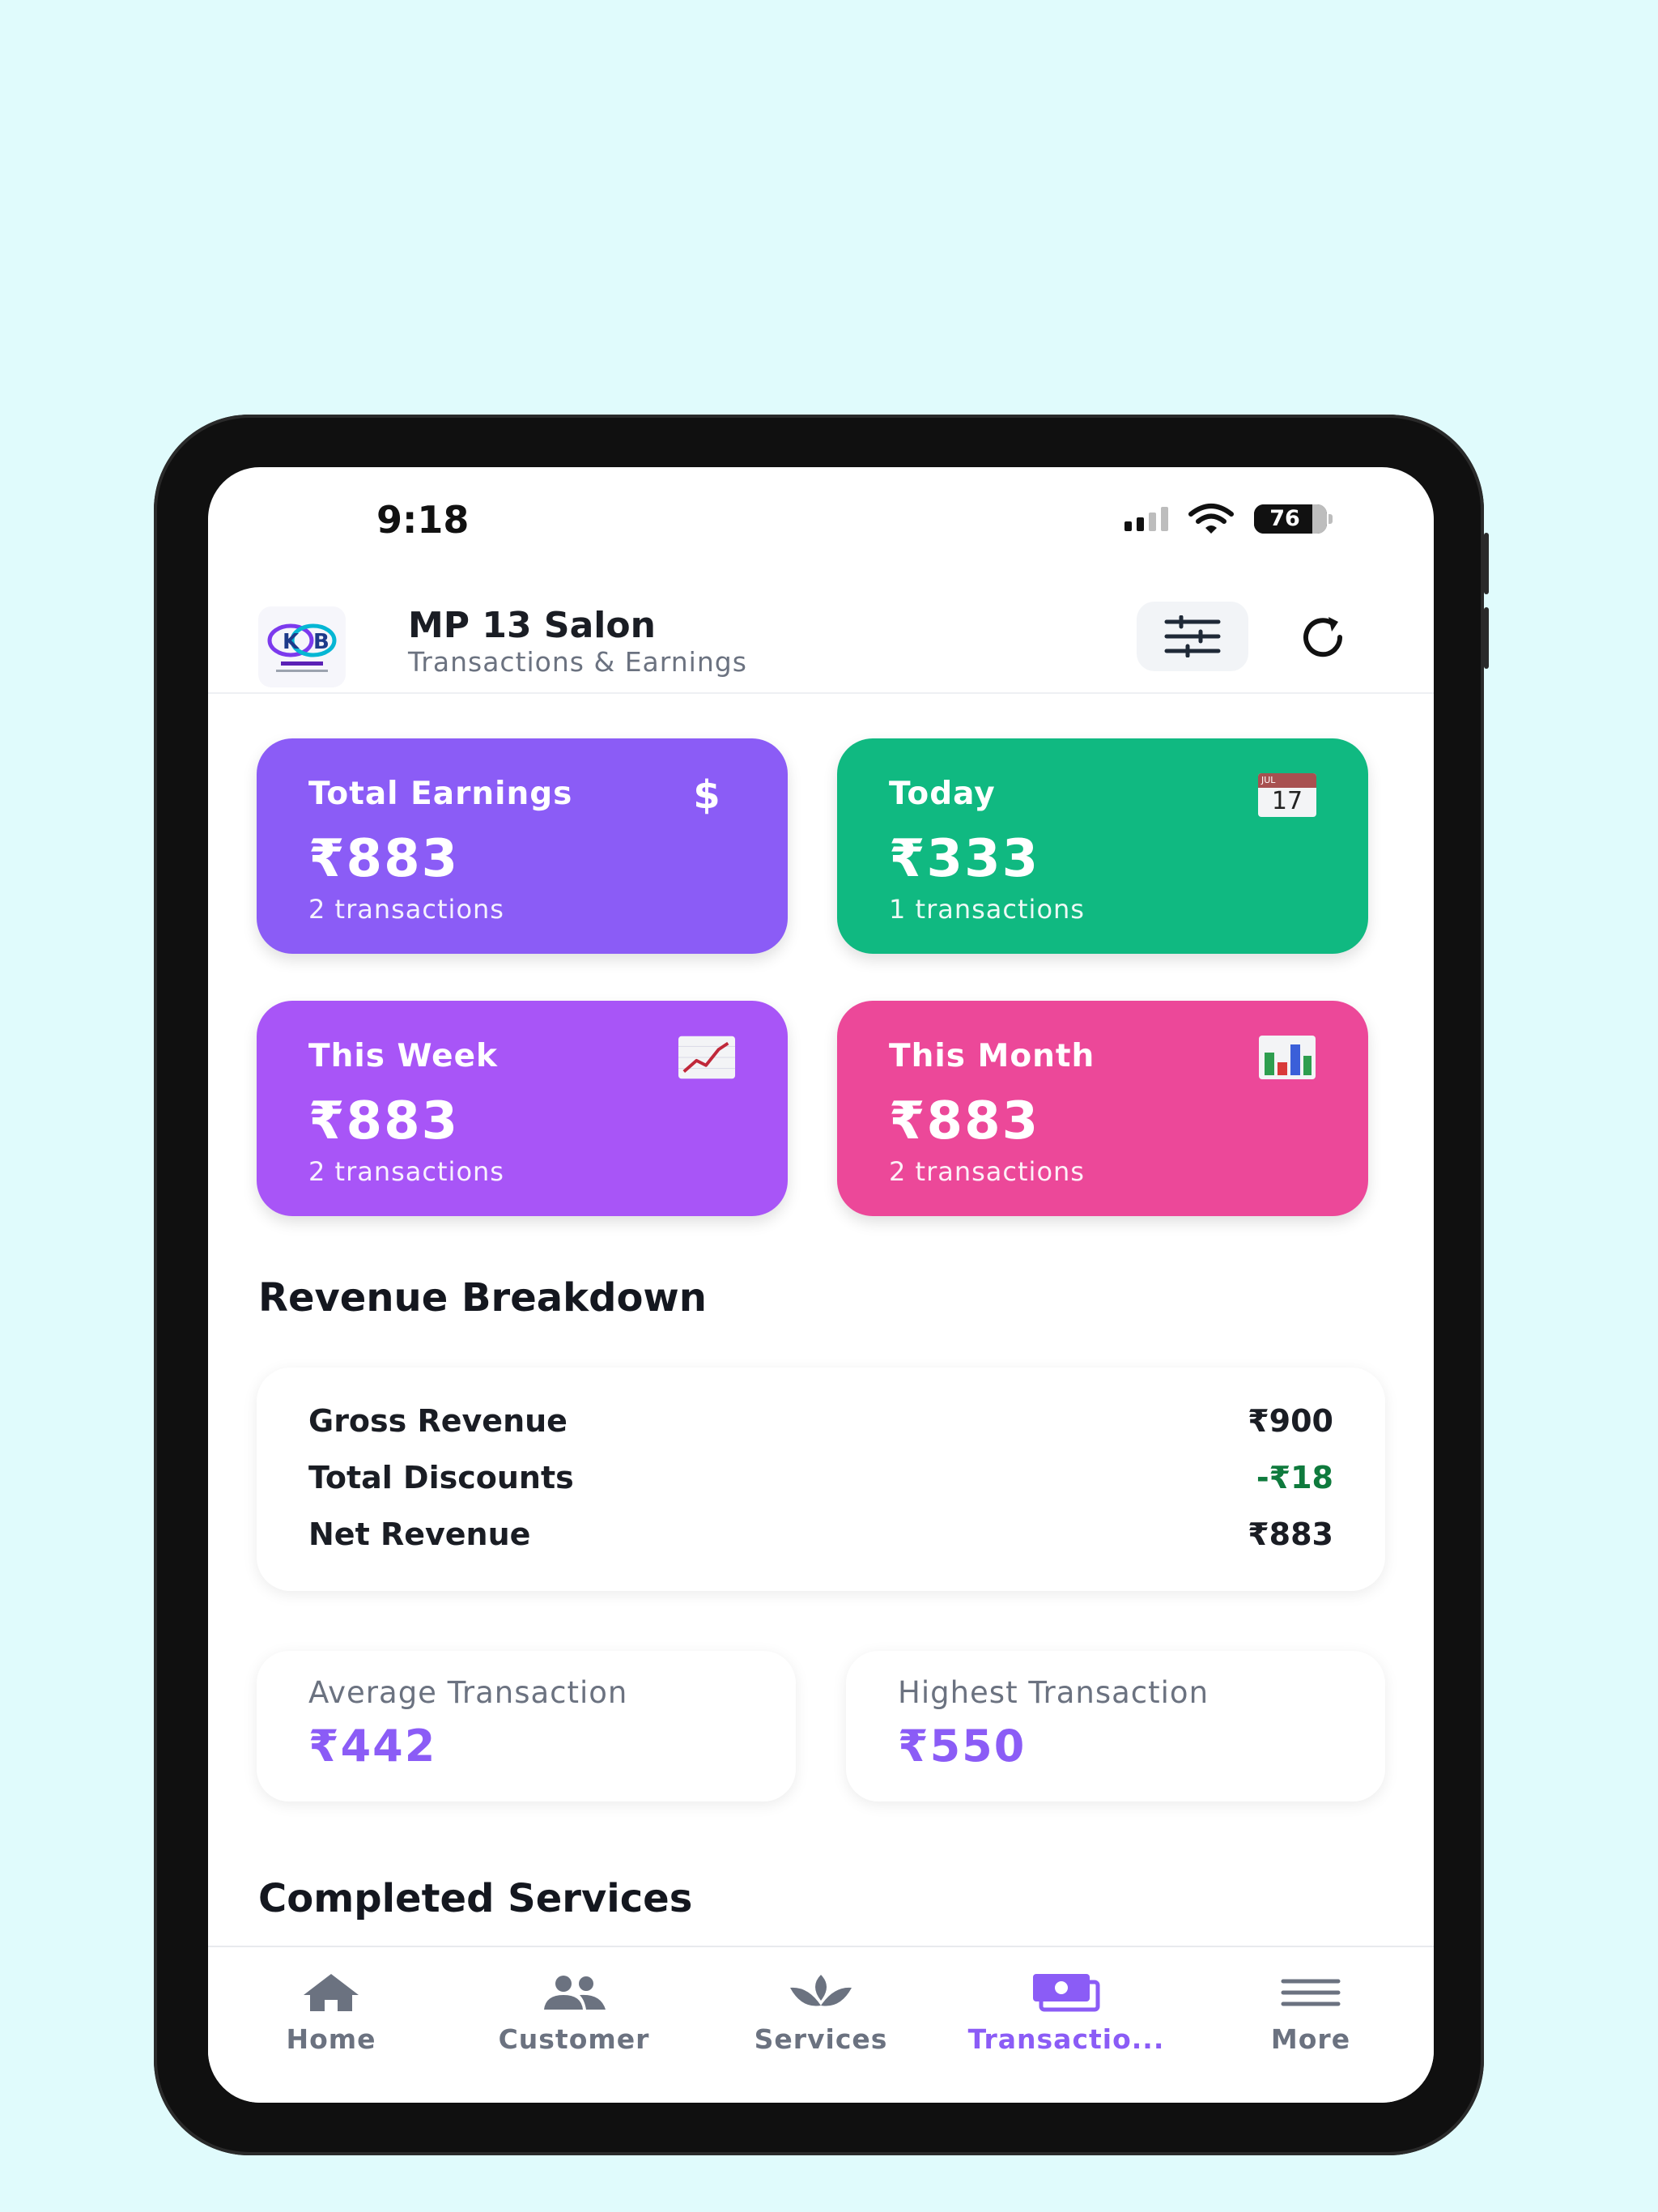  Describe the element at coordinates (302, 647) in the screenshot. I see `salon-logo: K B` at that location.